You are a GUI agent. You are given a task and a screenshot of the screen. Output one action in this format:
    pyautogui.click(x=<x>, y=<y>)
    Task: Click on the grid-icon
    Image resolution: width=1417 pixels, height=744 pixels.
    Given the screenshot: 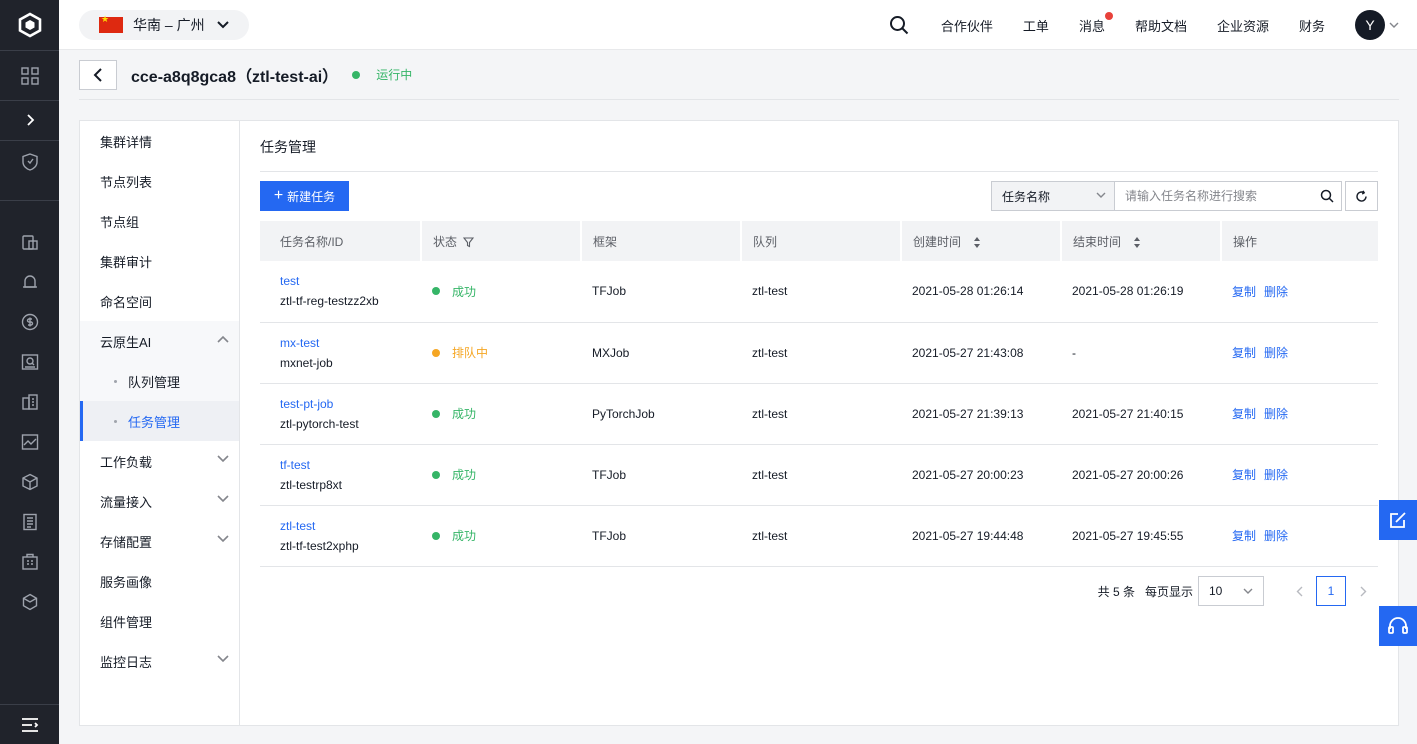 What is the action you would take?
    pyautogui.click(x=29, y=76)
    